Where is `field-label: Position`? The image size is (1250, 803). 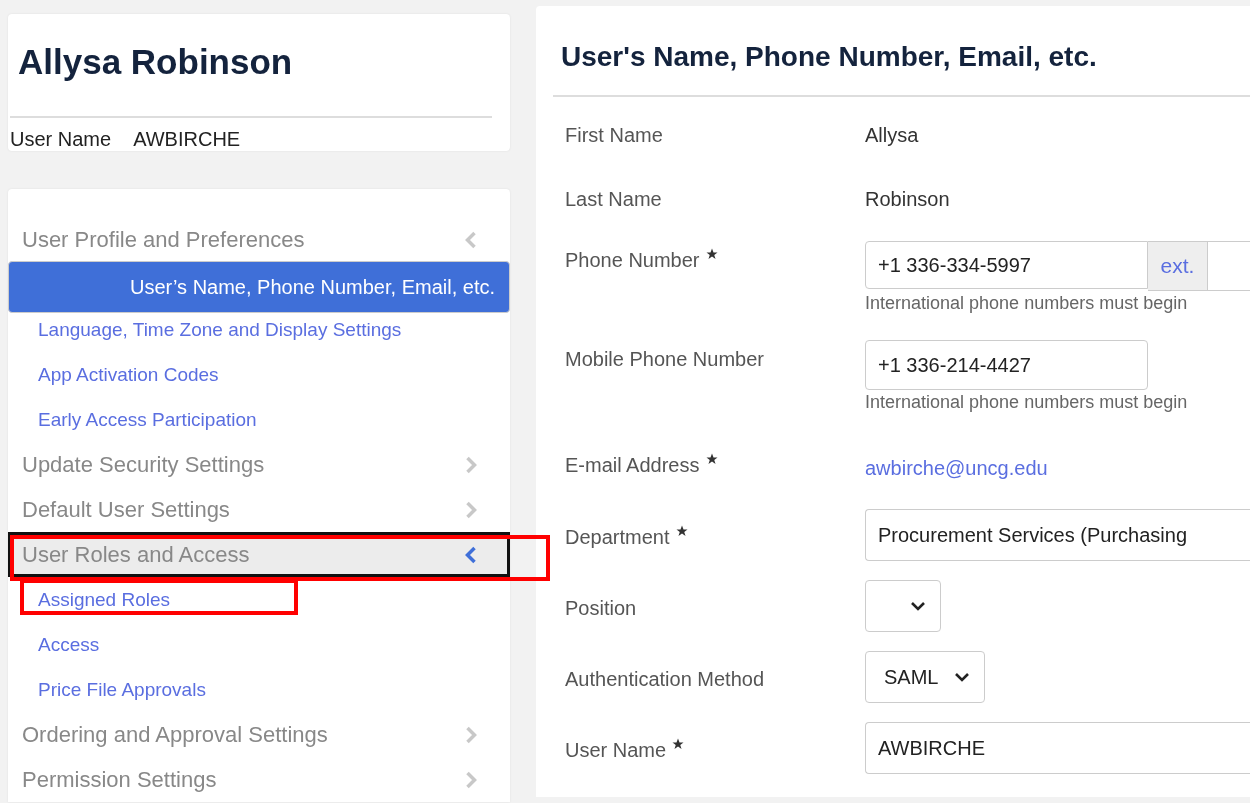 field-label: Position is located at coordinates (601, 608).